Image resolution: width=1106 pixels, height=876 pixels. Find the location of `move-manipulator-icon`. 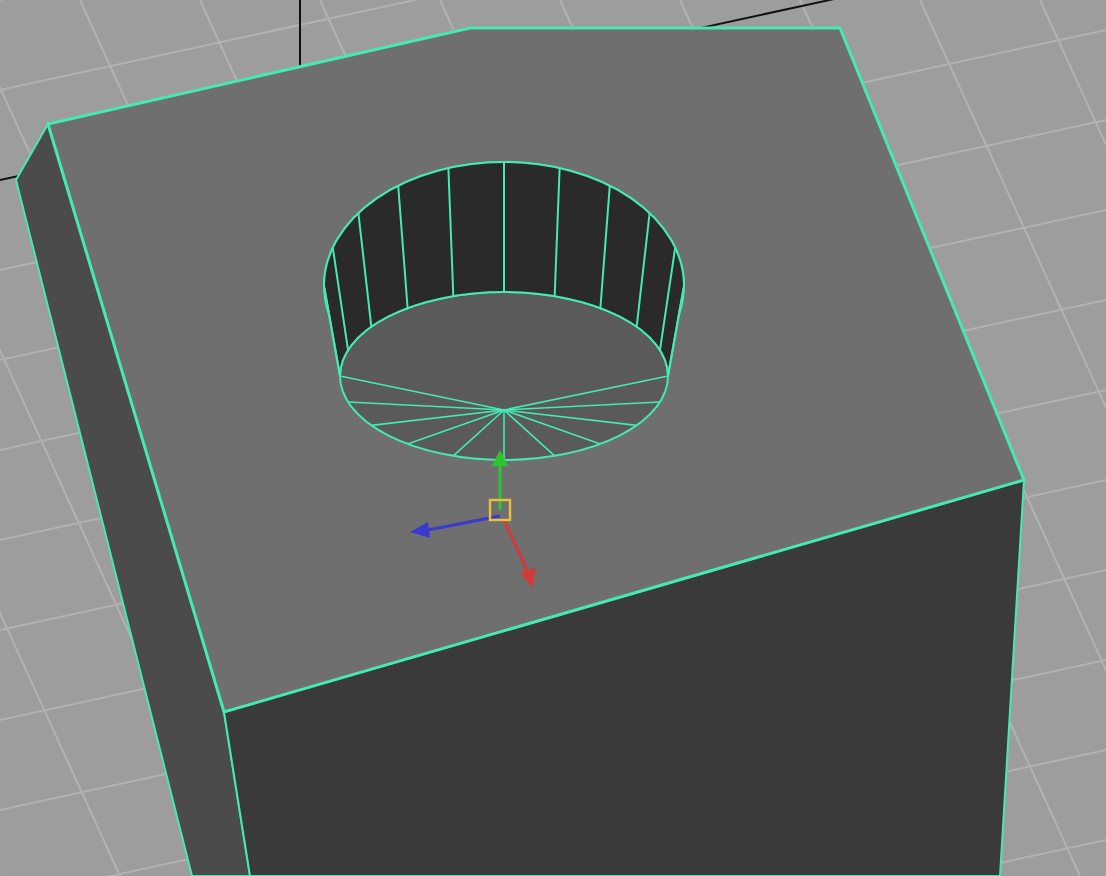

move-manipulator-icon is located at coordinates (473, 519).